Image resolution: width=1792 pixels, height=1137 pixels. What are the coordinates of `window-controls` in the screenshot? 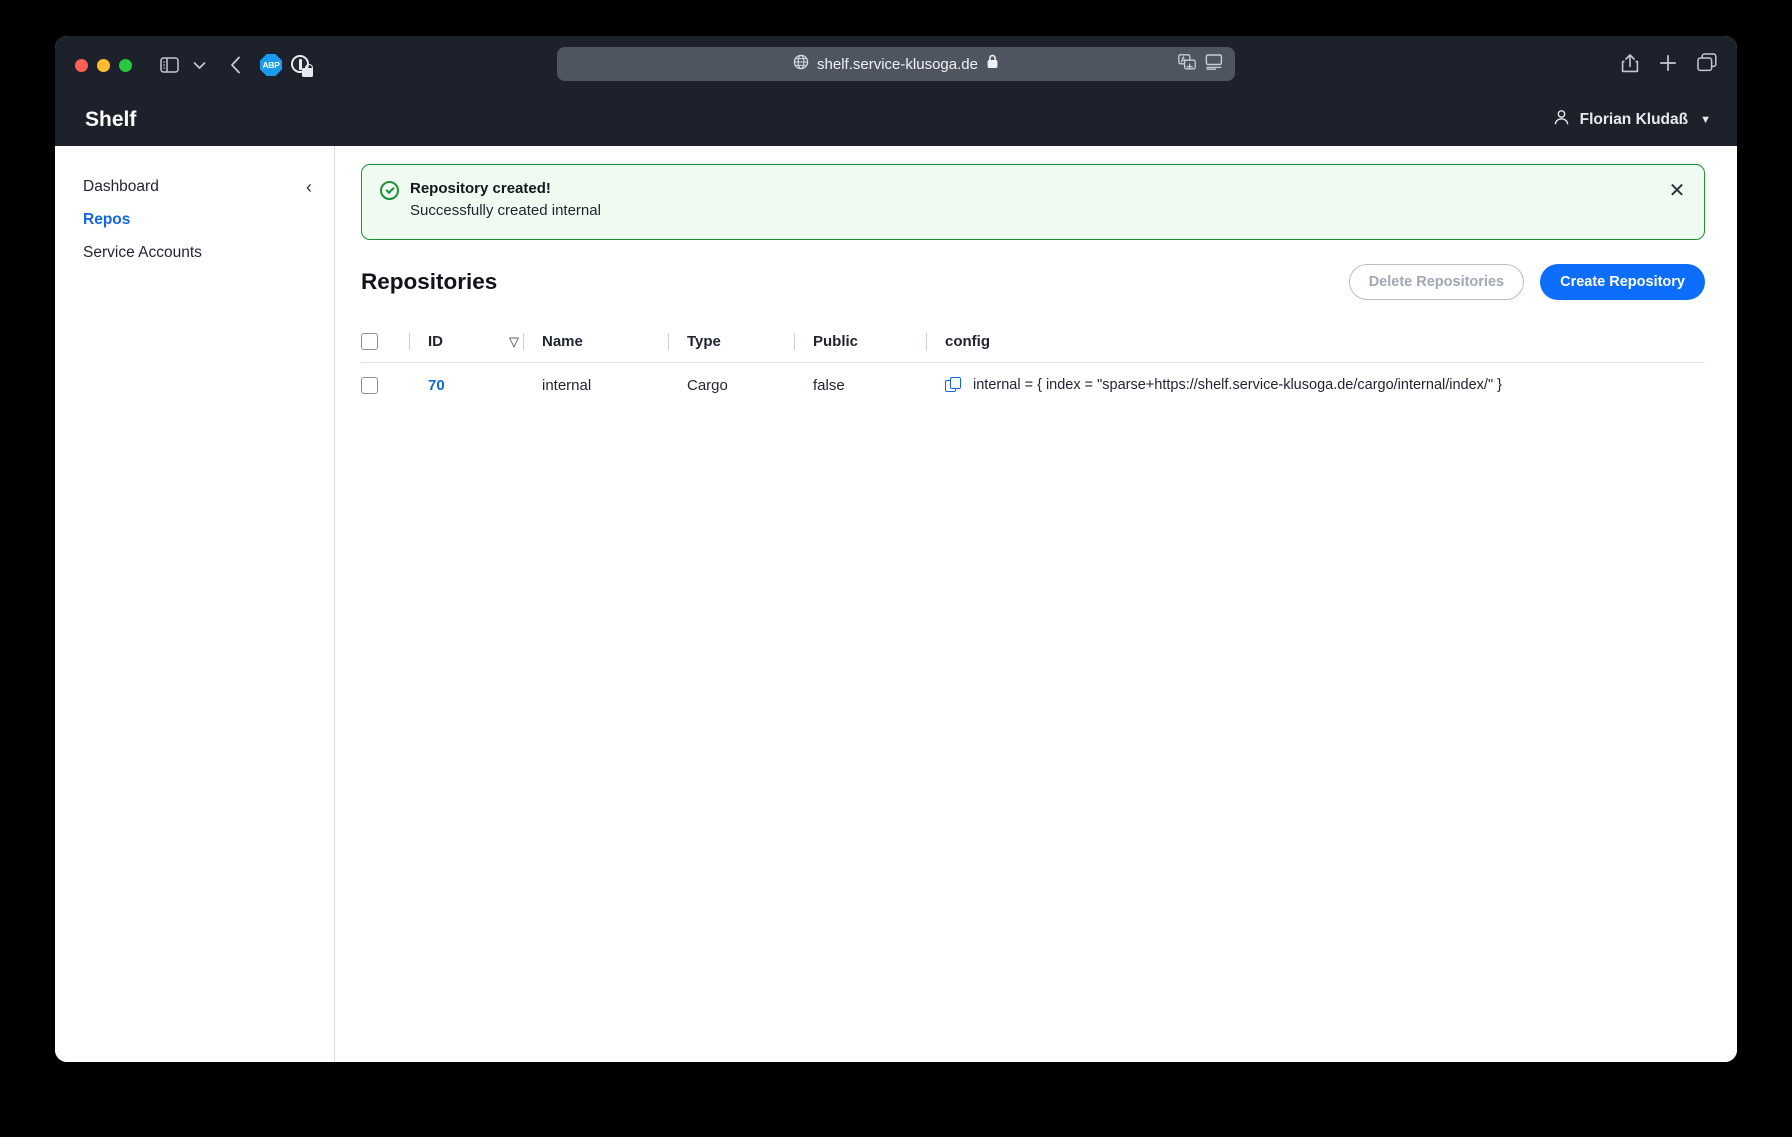 It's located at (103, 65).